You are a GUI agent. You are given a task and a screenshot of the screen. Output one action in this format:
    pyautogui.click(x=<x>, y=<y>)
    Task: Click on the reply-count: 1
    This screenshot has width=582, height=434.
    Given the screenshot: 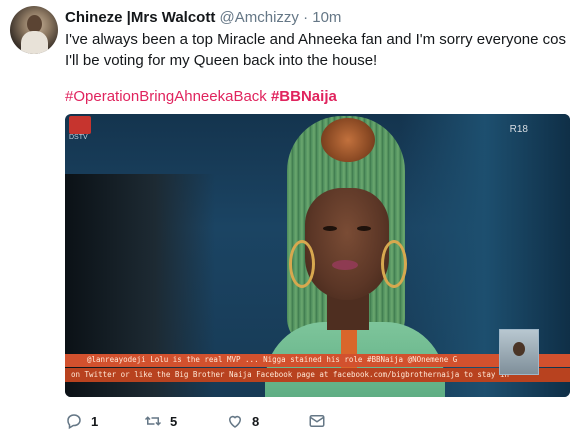 What is the action you would take?
    pyautogui.click(x=95, y=421)
    